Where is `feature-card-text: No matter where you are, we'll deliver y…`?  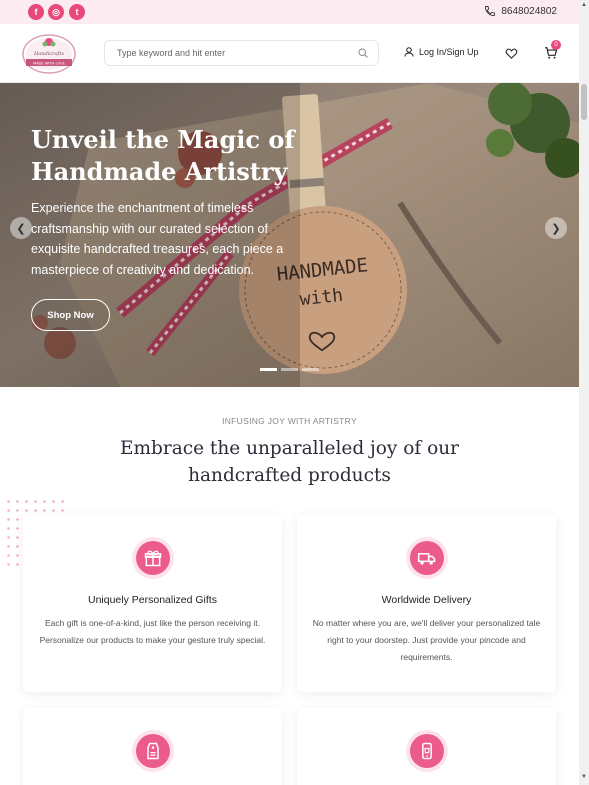 feature-card-text: No matter where you are, we'll deliver y… is located at coordinates (426, 640).